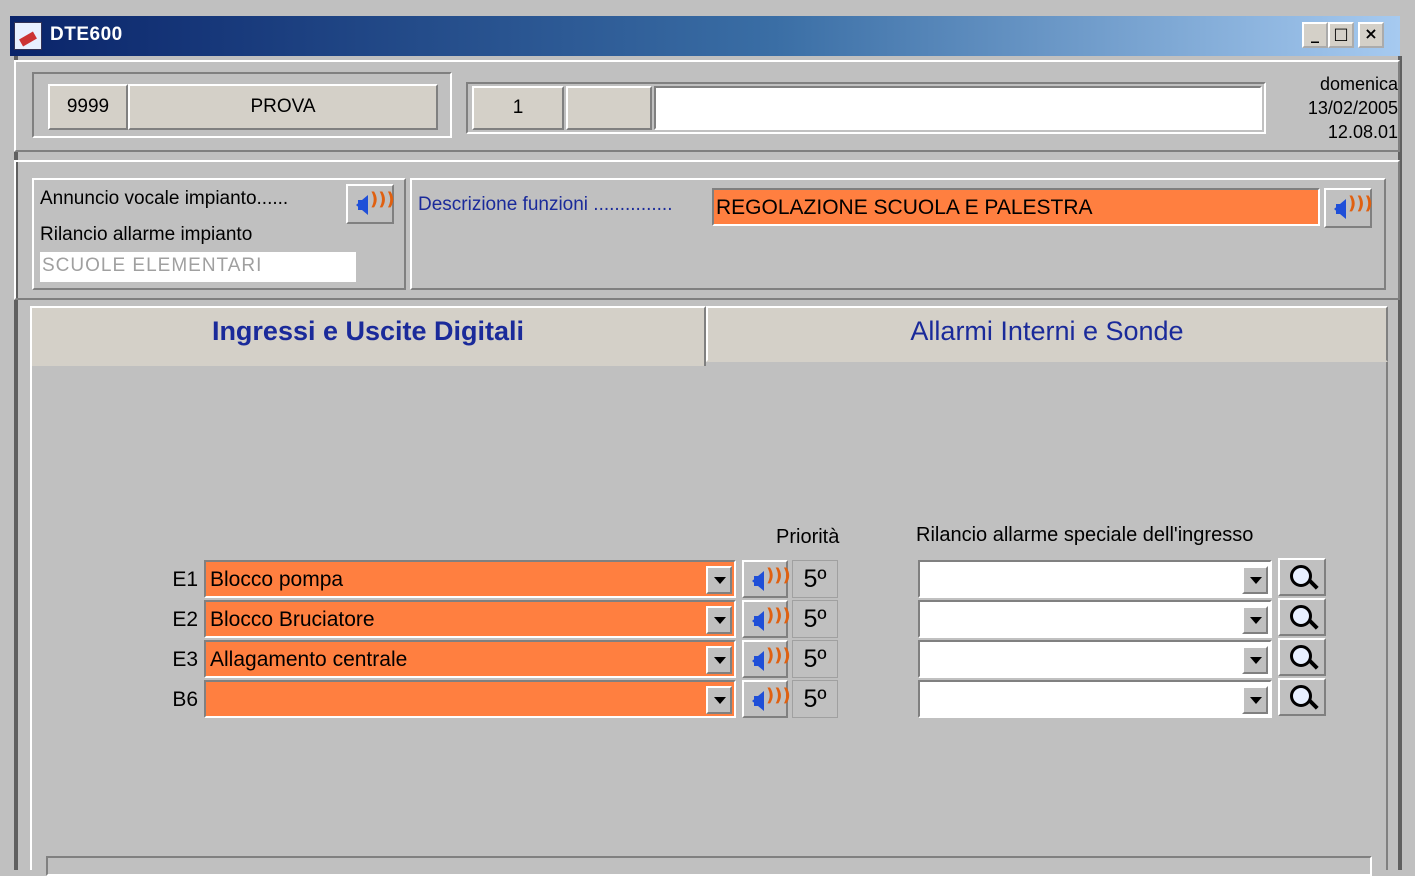 The height and width of the screenshot is (876, 1415). I want to click on input-select: Blocco Bruciatore, so click(470, 619).